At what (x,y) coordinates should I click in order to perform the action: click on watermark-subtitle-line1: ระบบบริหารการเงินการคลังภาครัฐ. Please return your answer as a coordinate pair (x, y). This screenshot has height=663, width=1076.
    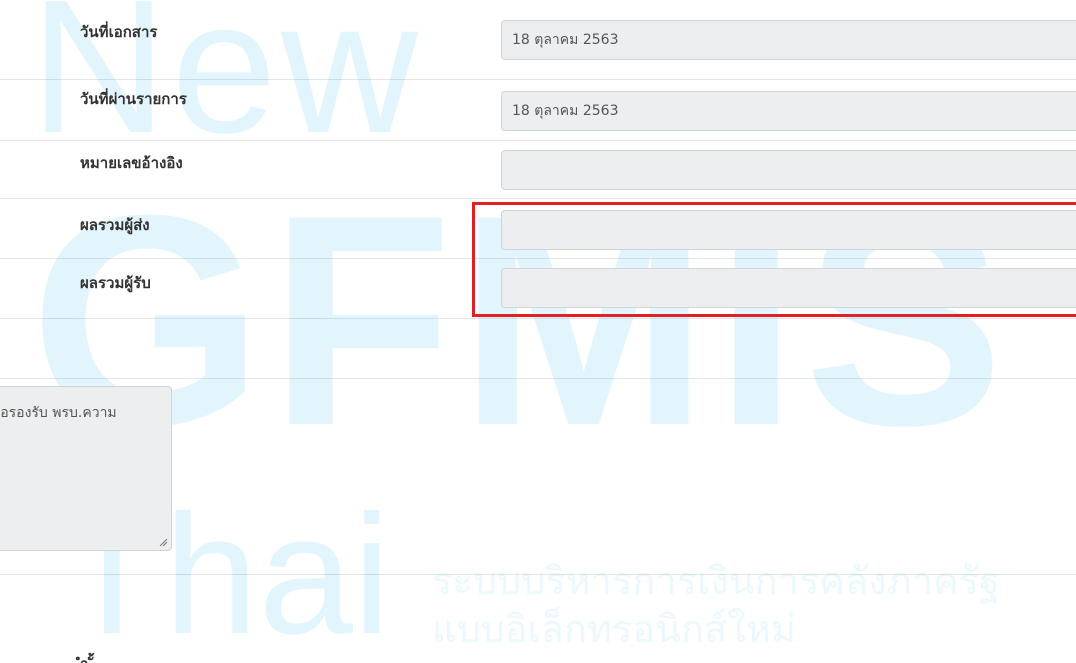
    Looking at the image, I should click on (716, 582).